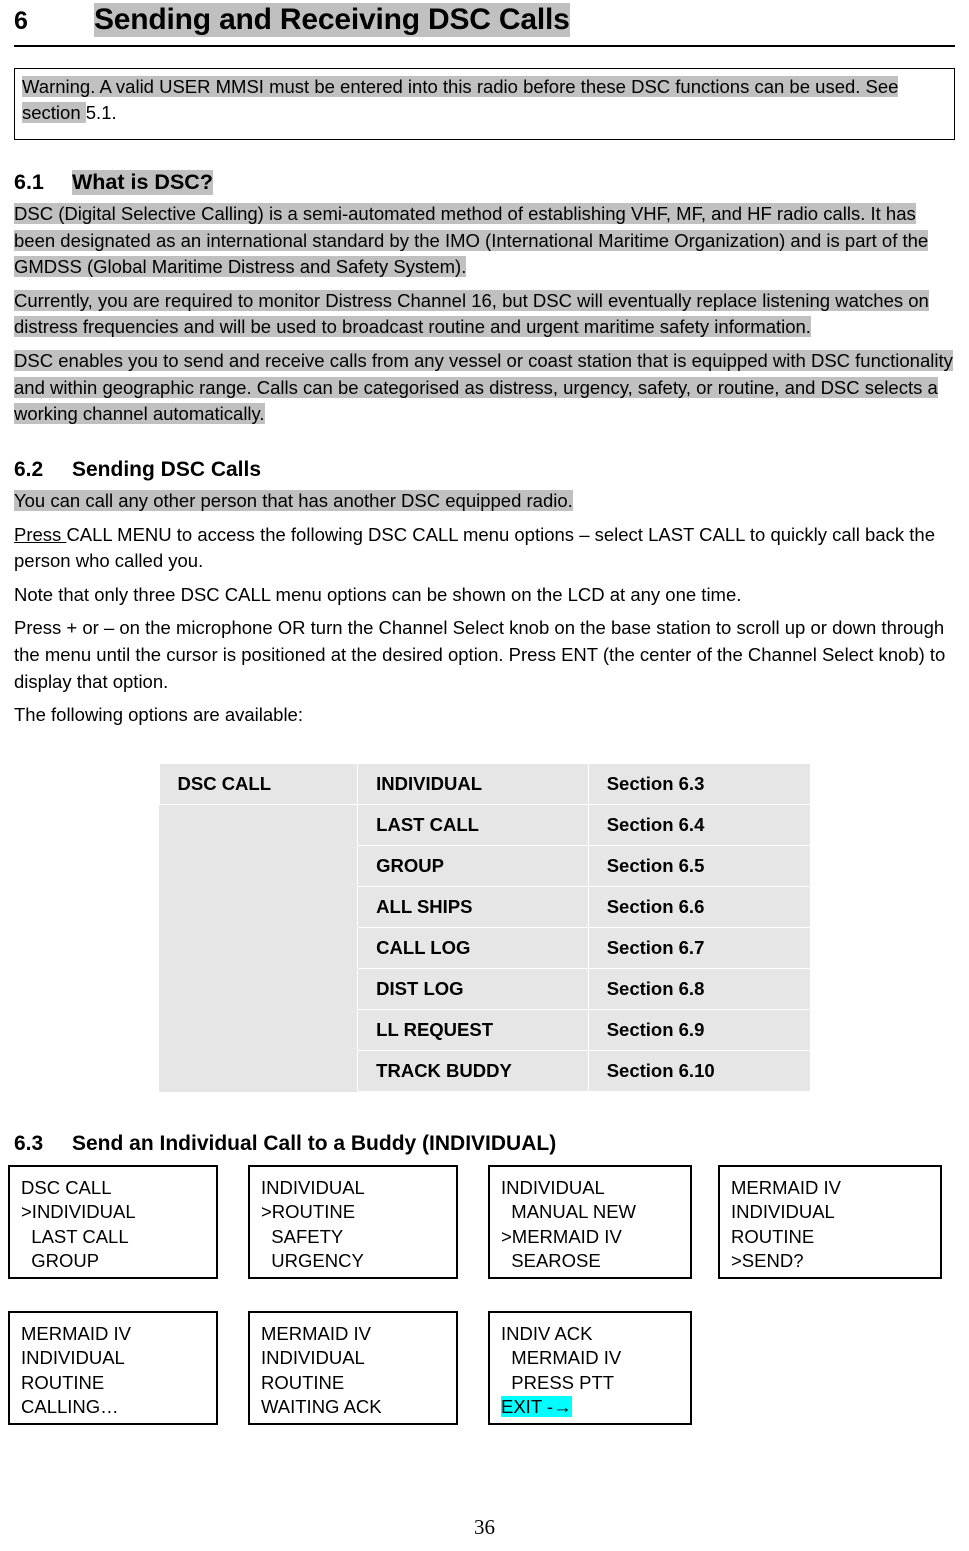 Image resolution: width=969 pixels, height=1551 pixels. I want to click on table-row: DSC CALL INDIVIDUAL Section 6.3, so click(484, 783).